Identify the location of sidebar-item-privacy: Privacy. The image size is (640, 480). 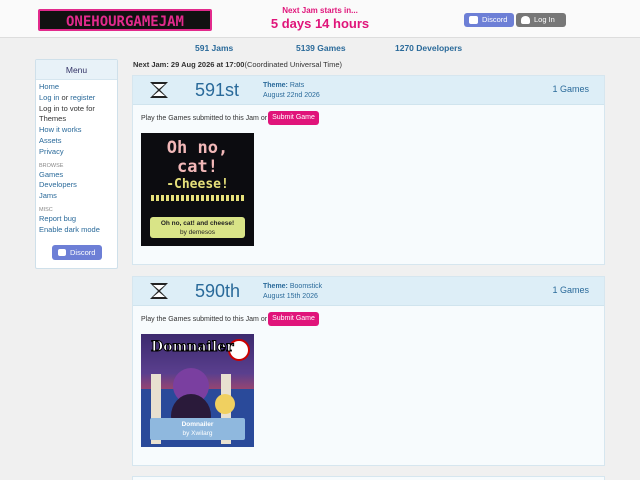
(76, 152).